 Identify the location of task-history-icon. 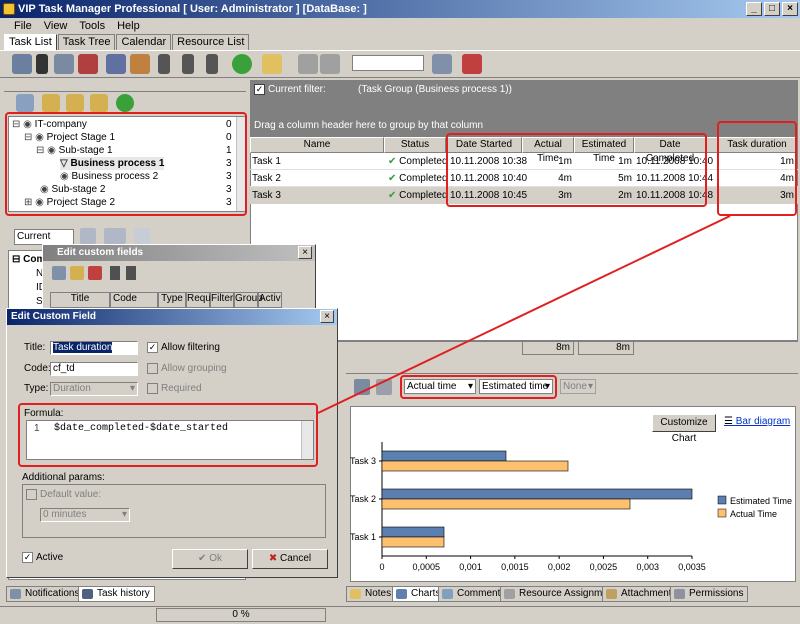
(87, 594).